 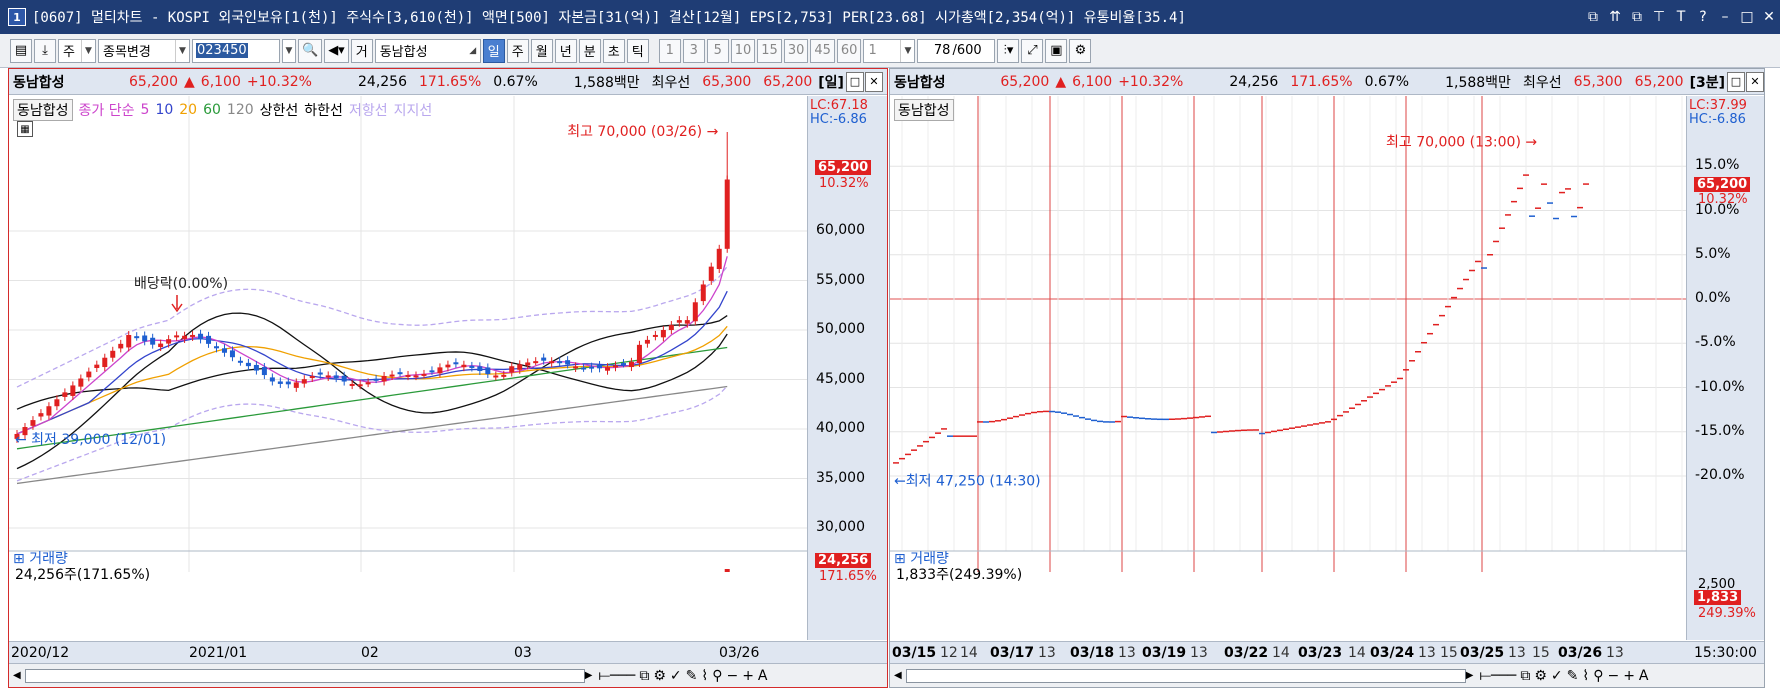 What do you see at coordinates (1008, 50) in the screenshot?
I see `indicator-icon: ⫶▾` at bounding box center [1008, 50].